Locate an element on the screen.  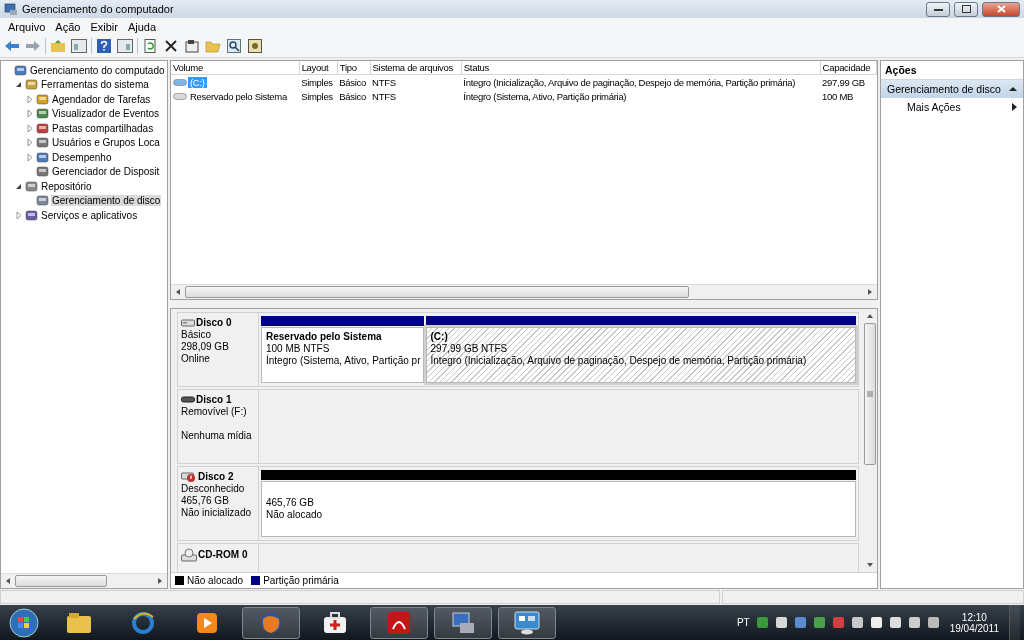
clock: 12:10 19/04/2011 is located at coordinates (974, 622).